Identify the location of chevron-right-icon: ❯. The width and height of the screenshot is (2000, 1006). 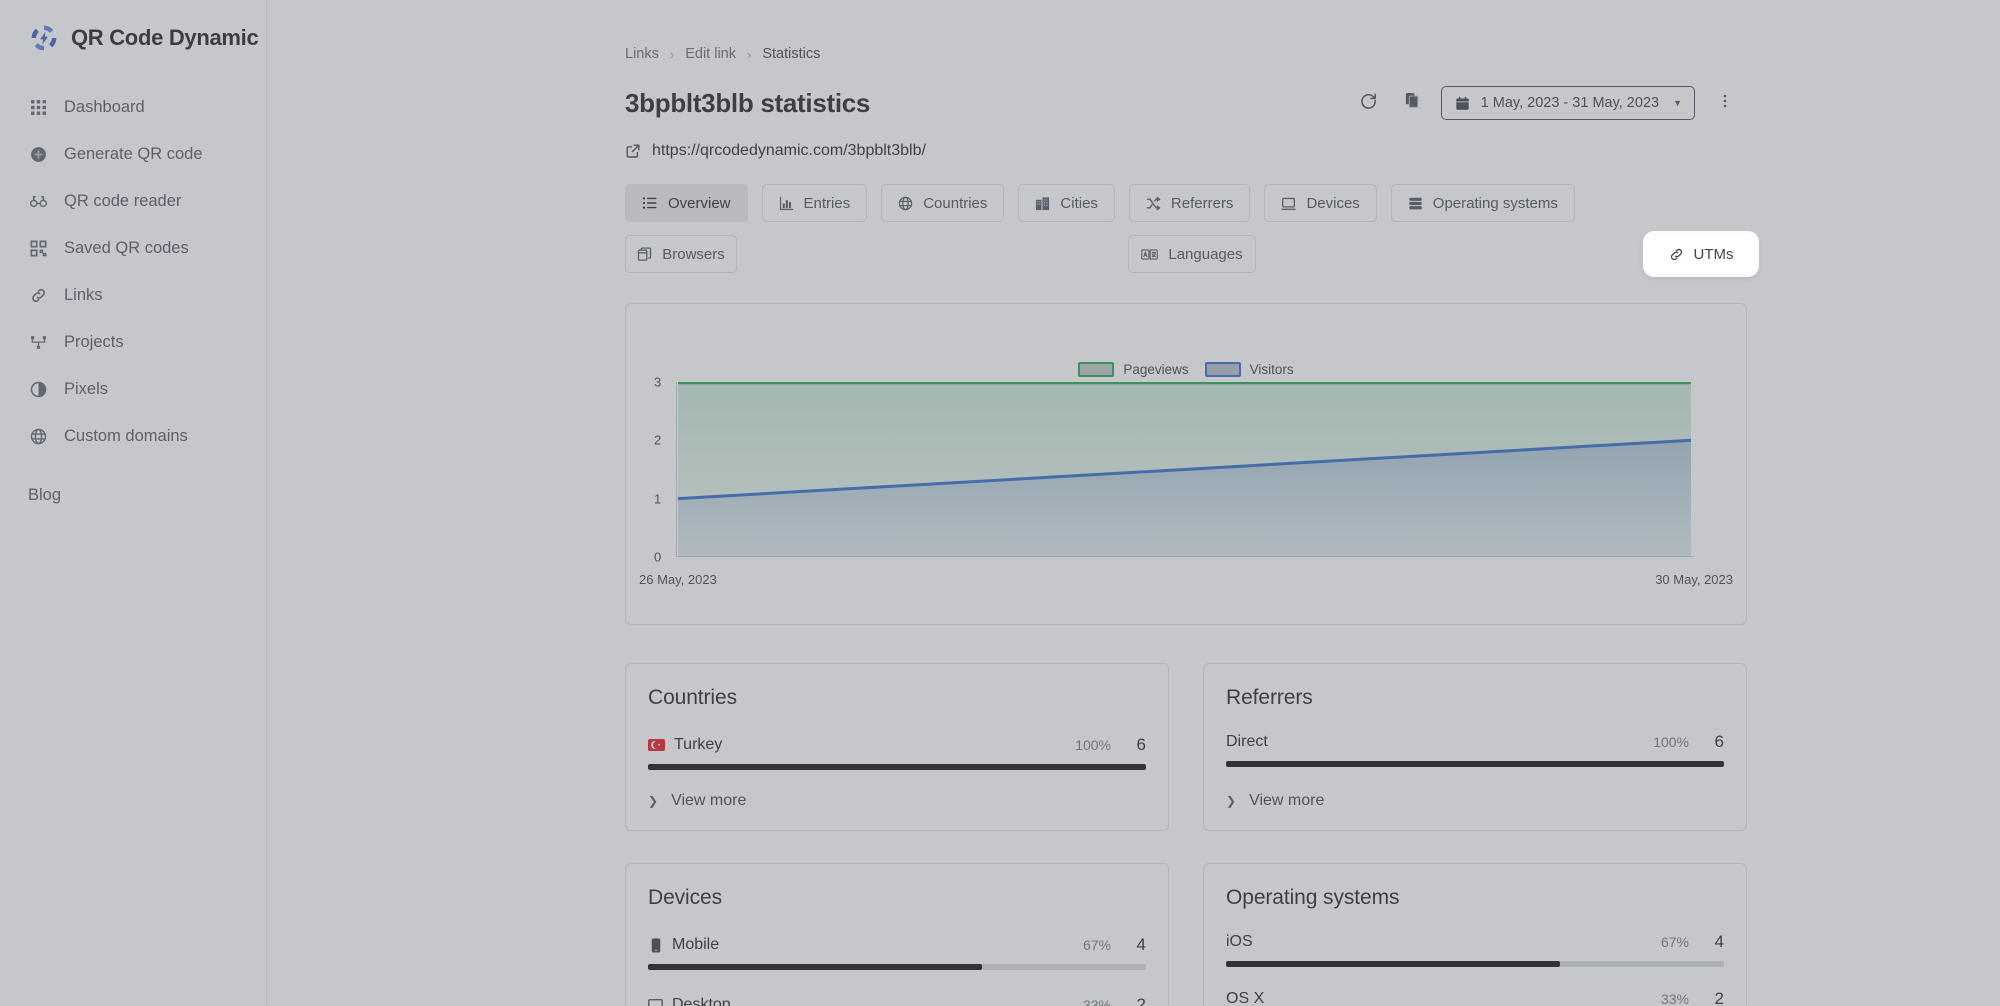
(653, 801).